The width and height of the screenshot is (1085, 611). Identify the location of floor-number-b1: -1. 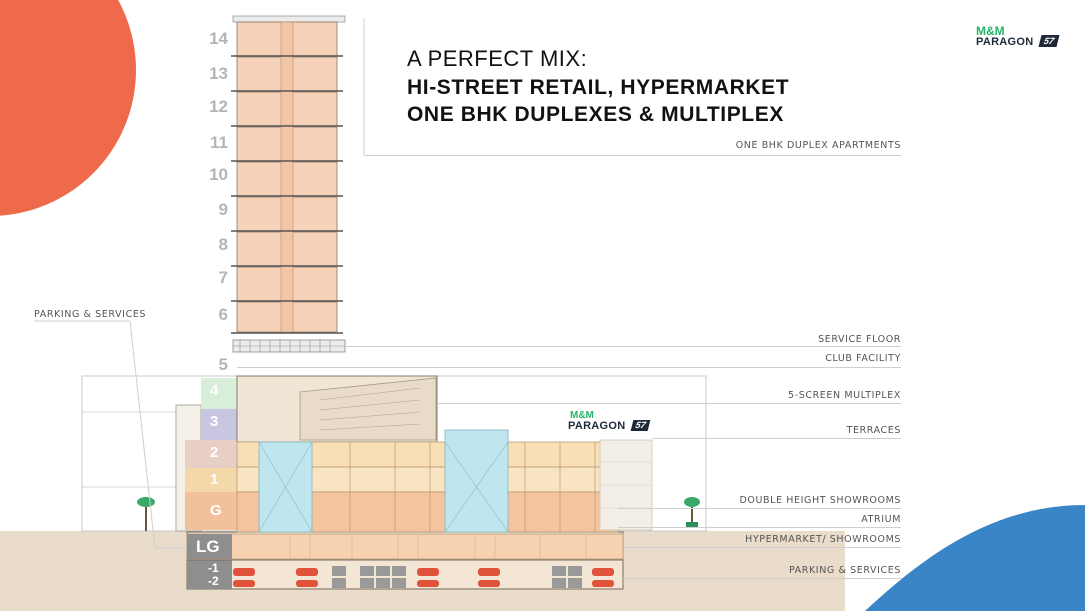
(213, 568).